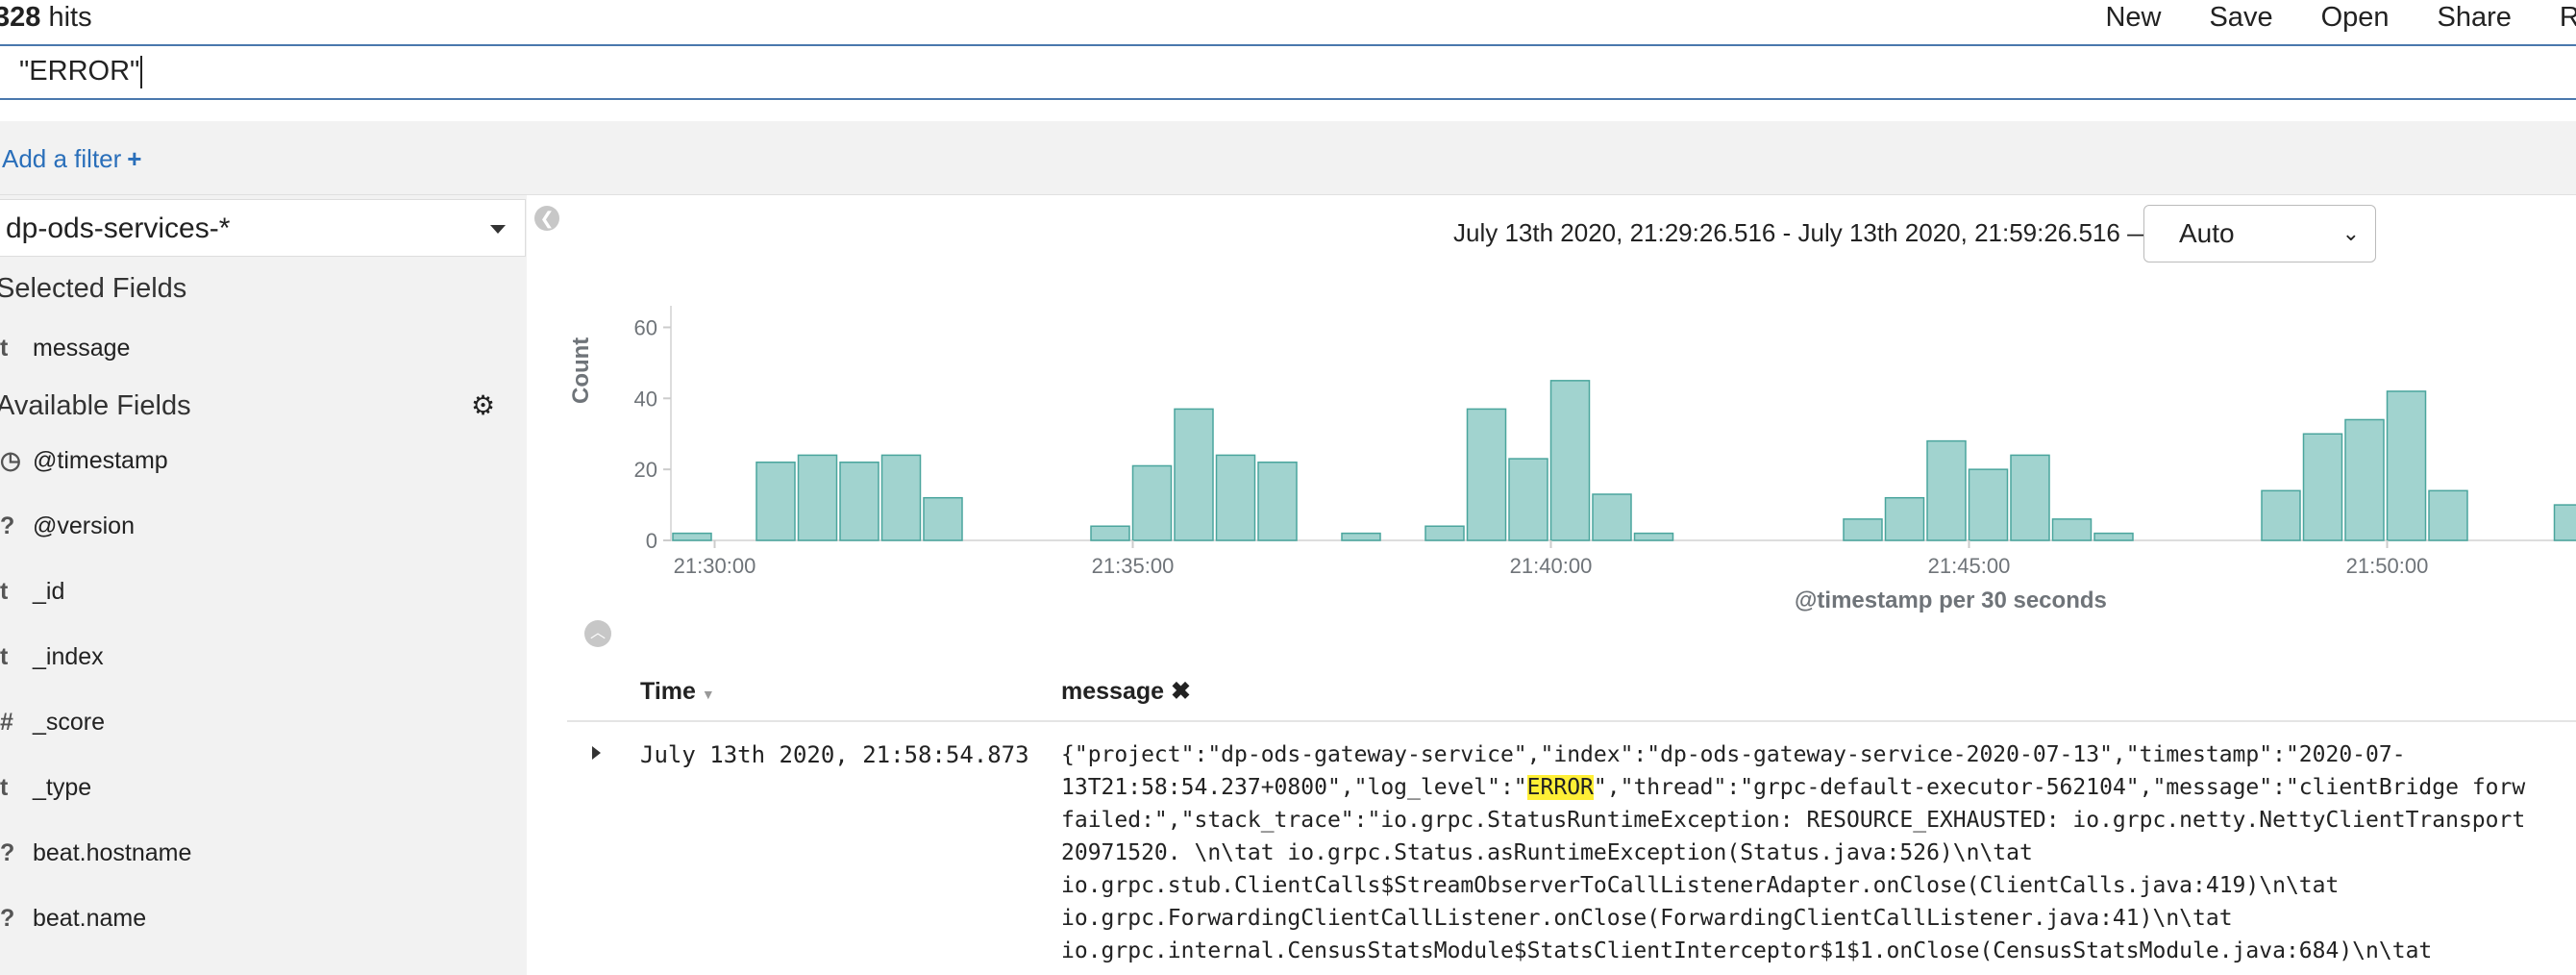 This screenshot has height=975, width=2576. What do you see at coordinates (46, 787) in the screenshot?
I see `field-type: t _type` at bounding box center [46, 787].